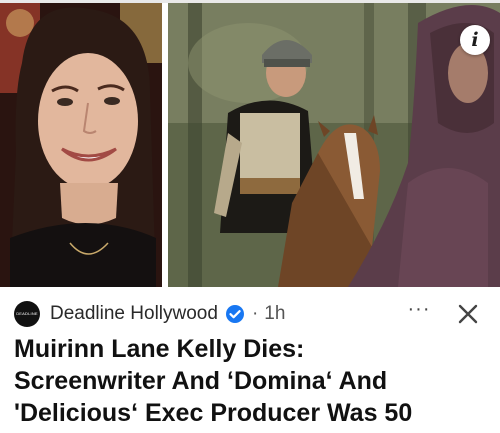  What do you see at coordinates (201, 381) in the screenshot?
I see `headline-line-2: Screenwriter And ‘Domina‘ And` at bounding box center [201, 381].